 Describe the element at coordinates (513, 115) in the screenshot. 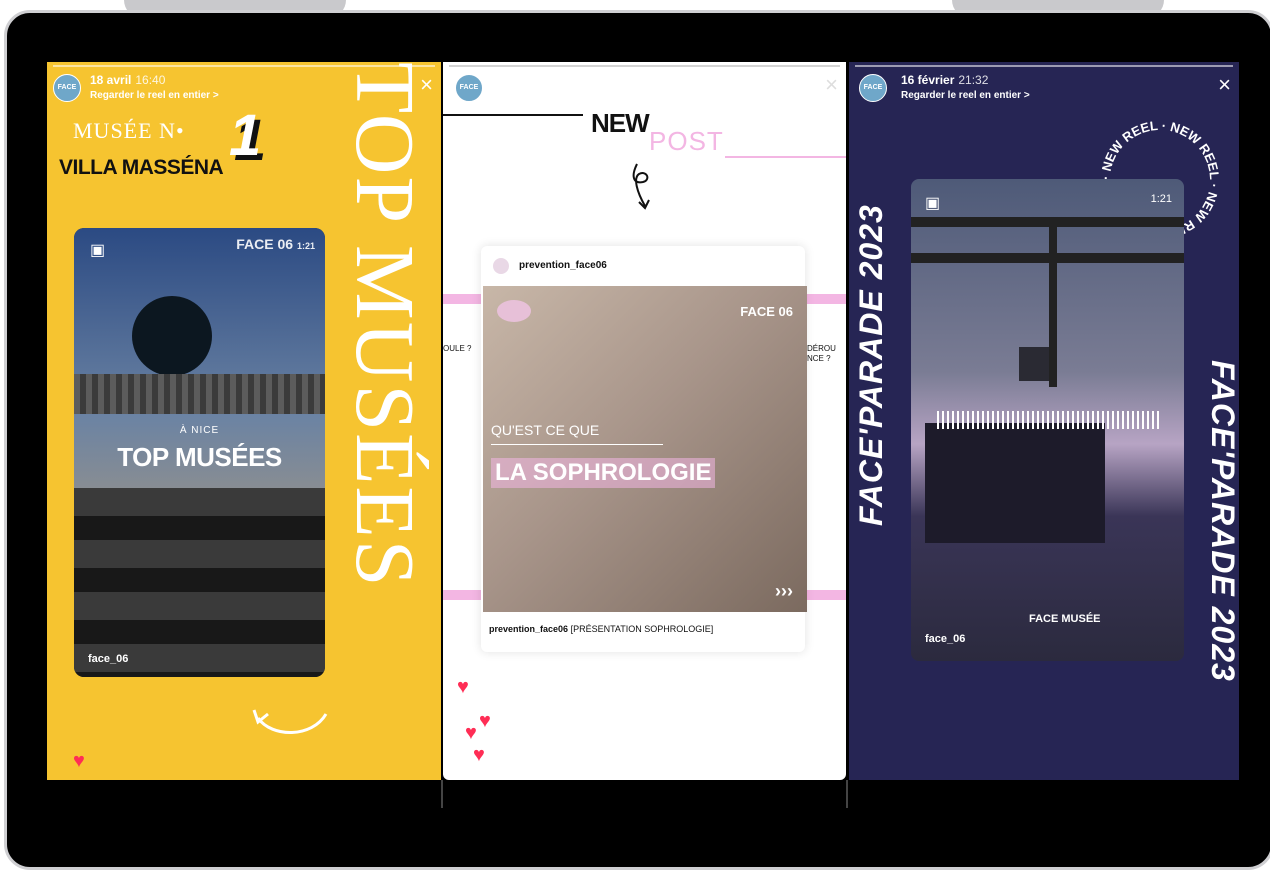

I see `new-underline` at that location.